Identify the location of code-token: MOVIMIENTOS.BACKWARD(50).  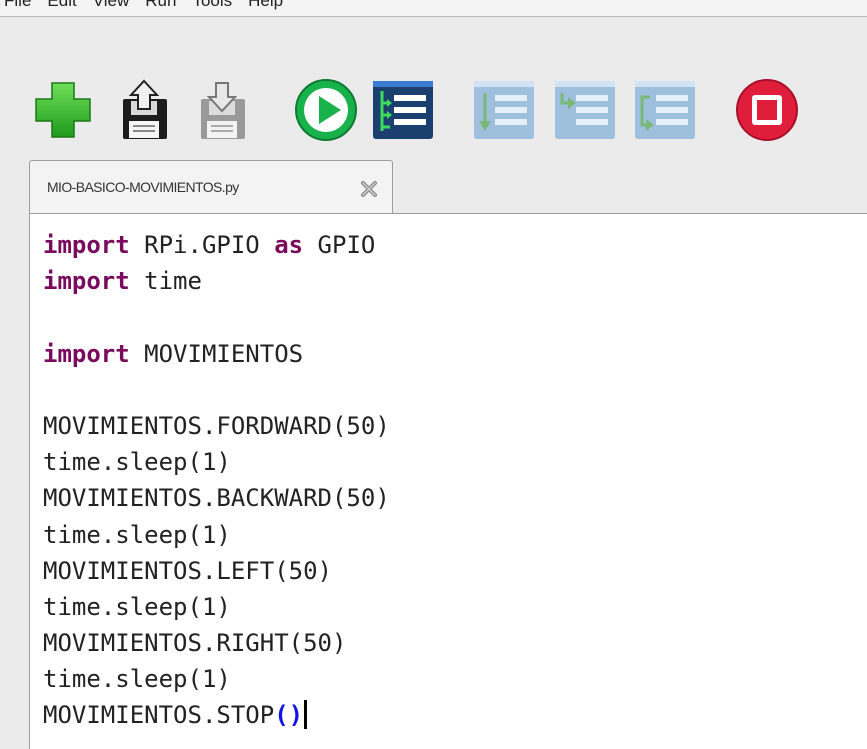
(216, 498).